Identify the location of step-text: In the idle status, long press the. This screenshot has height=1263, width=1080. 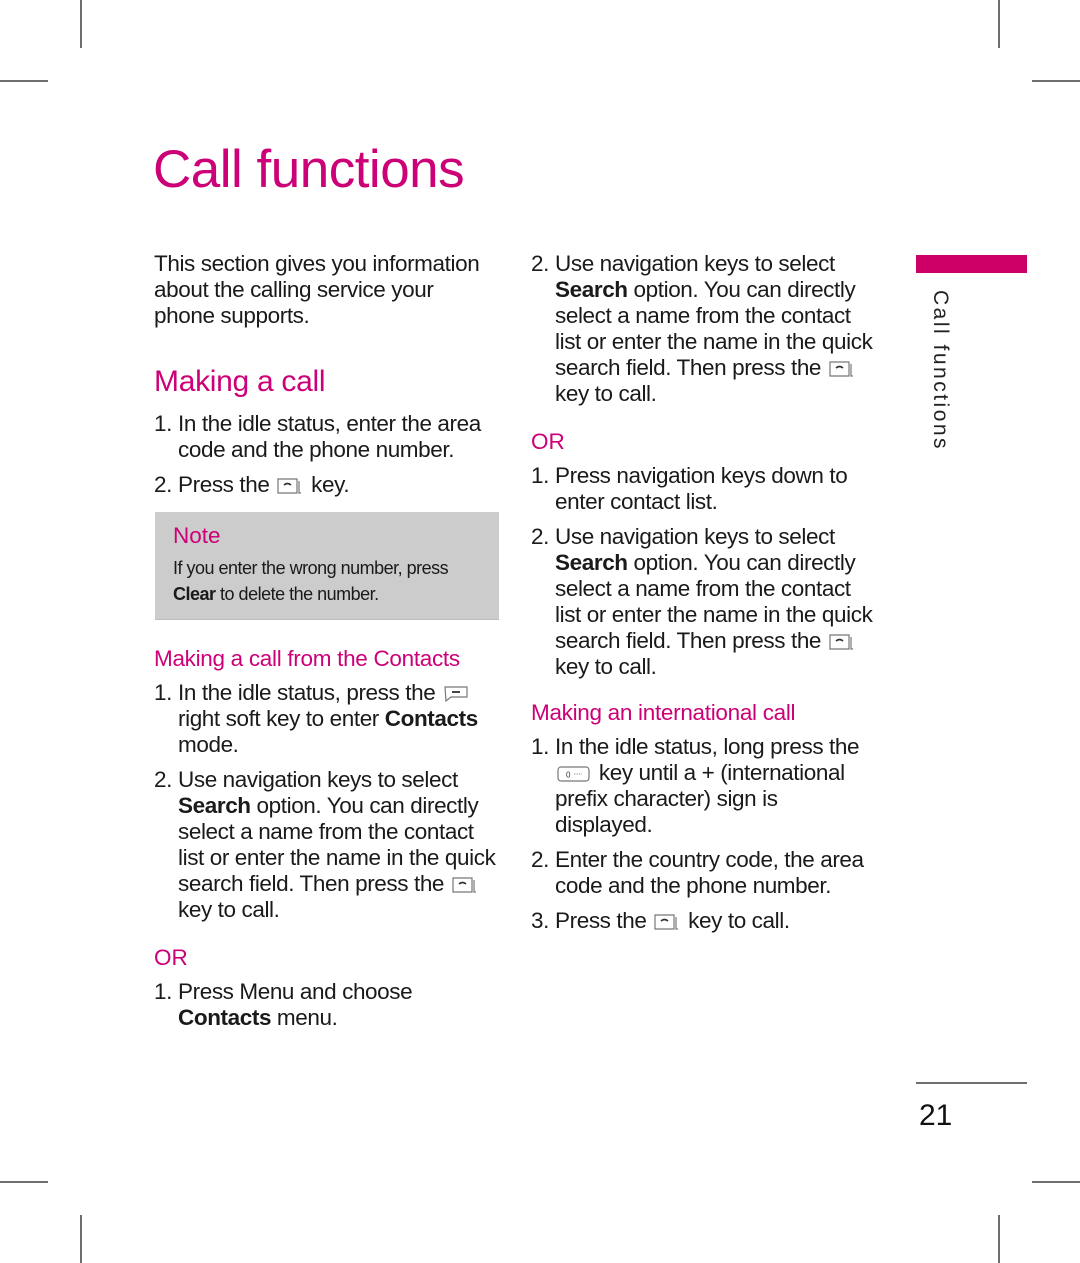
(707, 746).